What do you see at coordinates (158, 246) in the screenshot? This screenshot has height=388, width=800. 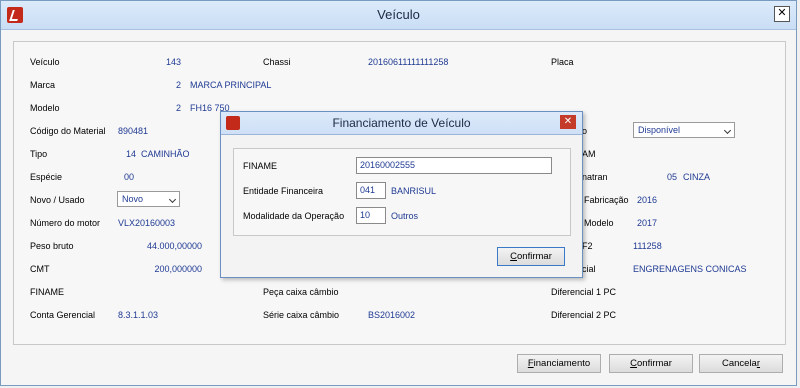 I see `peso-bruto-value: 44.000,00000` at bounding box center [158, 246].